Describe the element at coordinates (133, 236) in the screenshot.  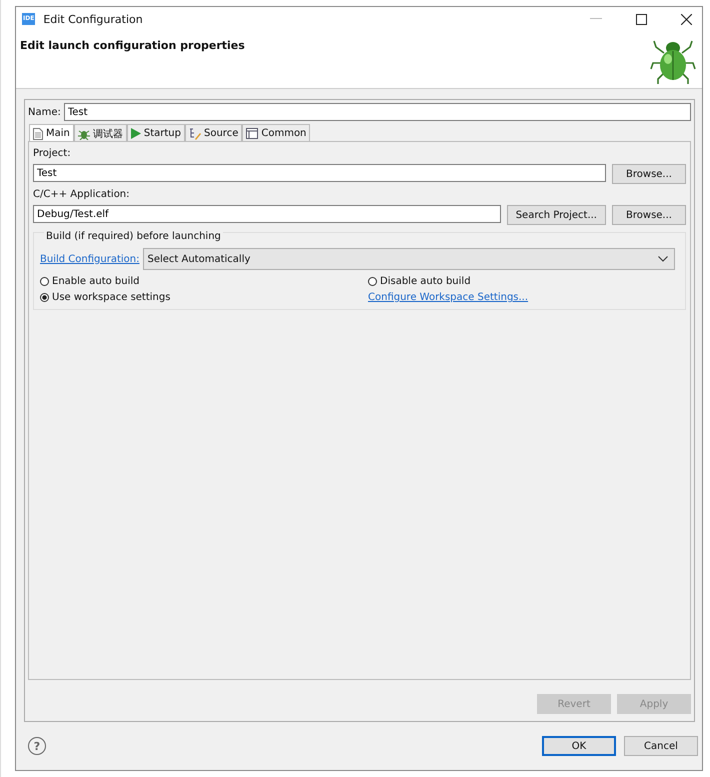
I see `group-title: Build (if required) before launching` at that location.